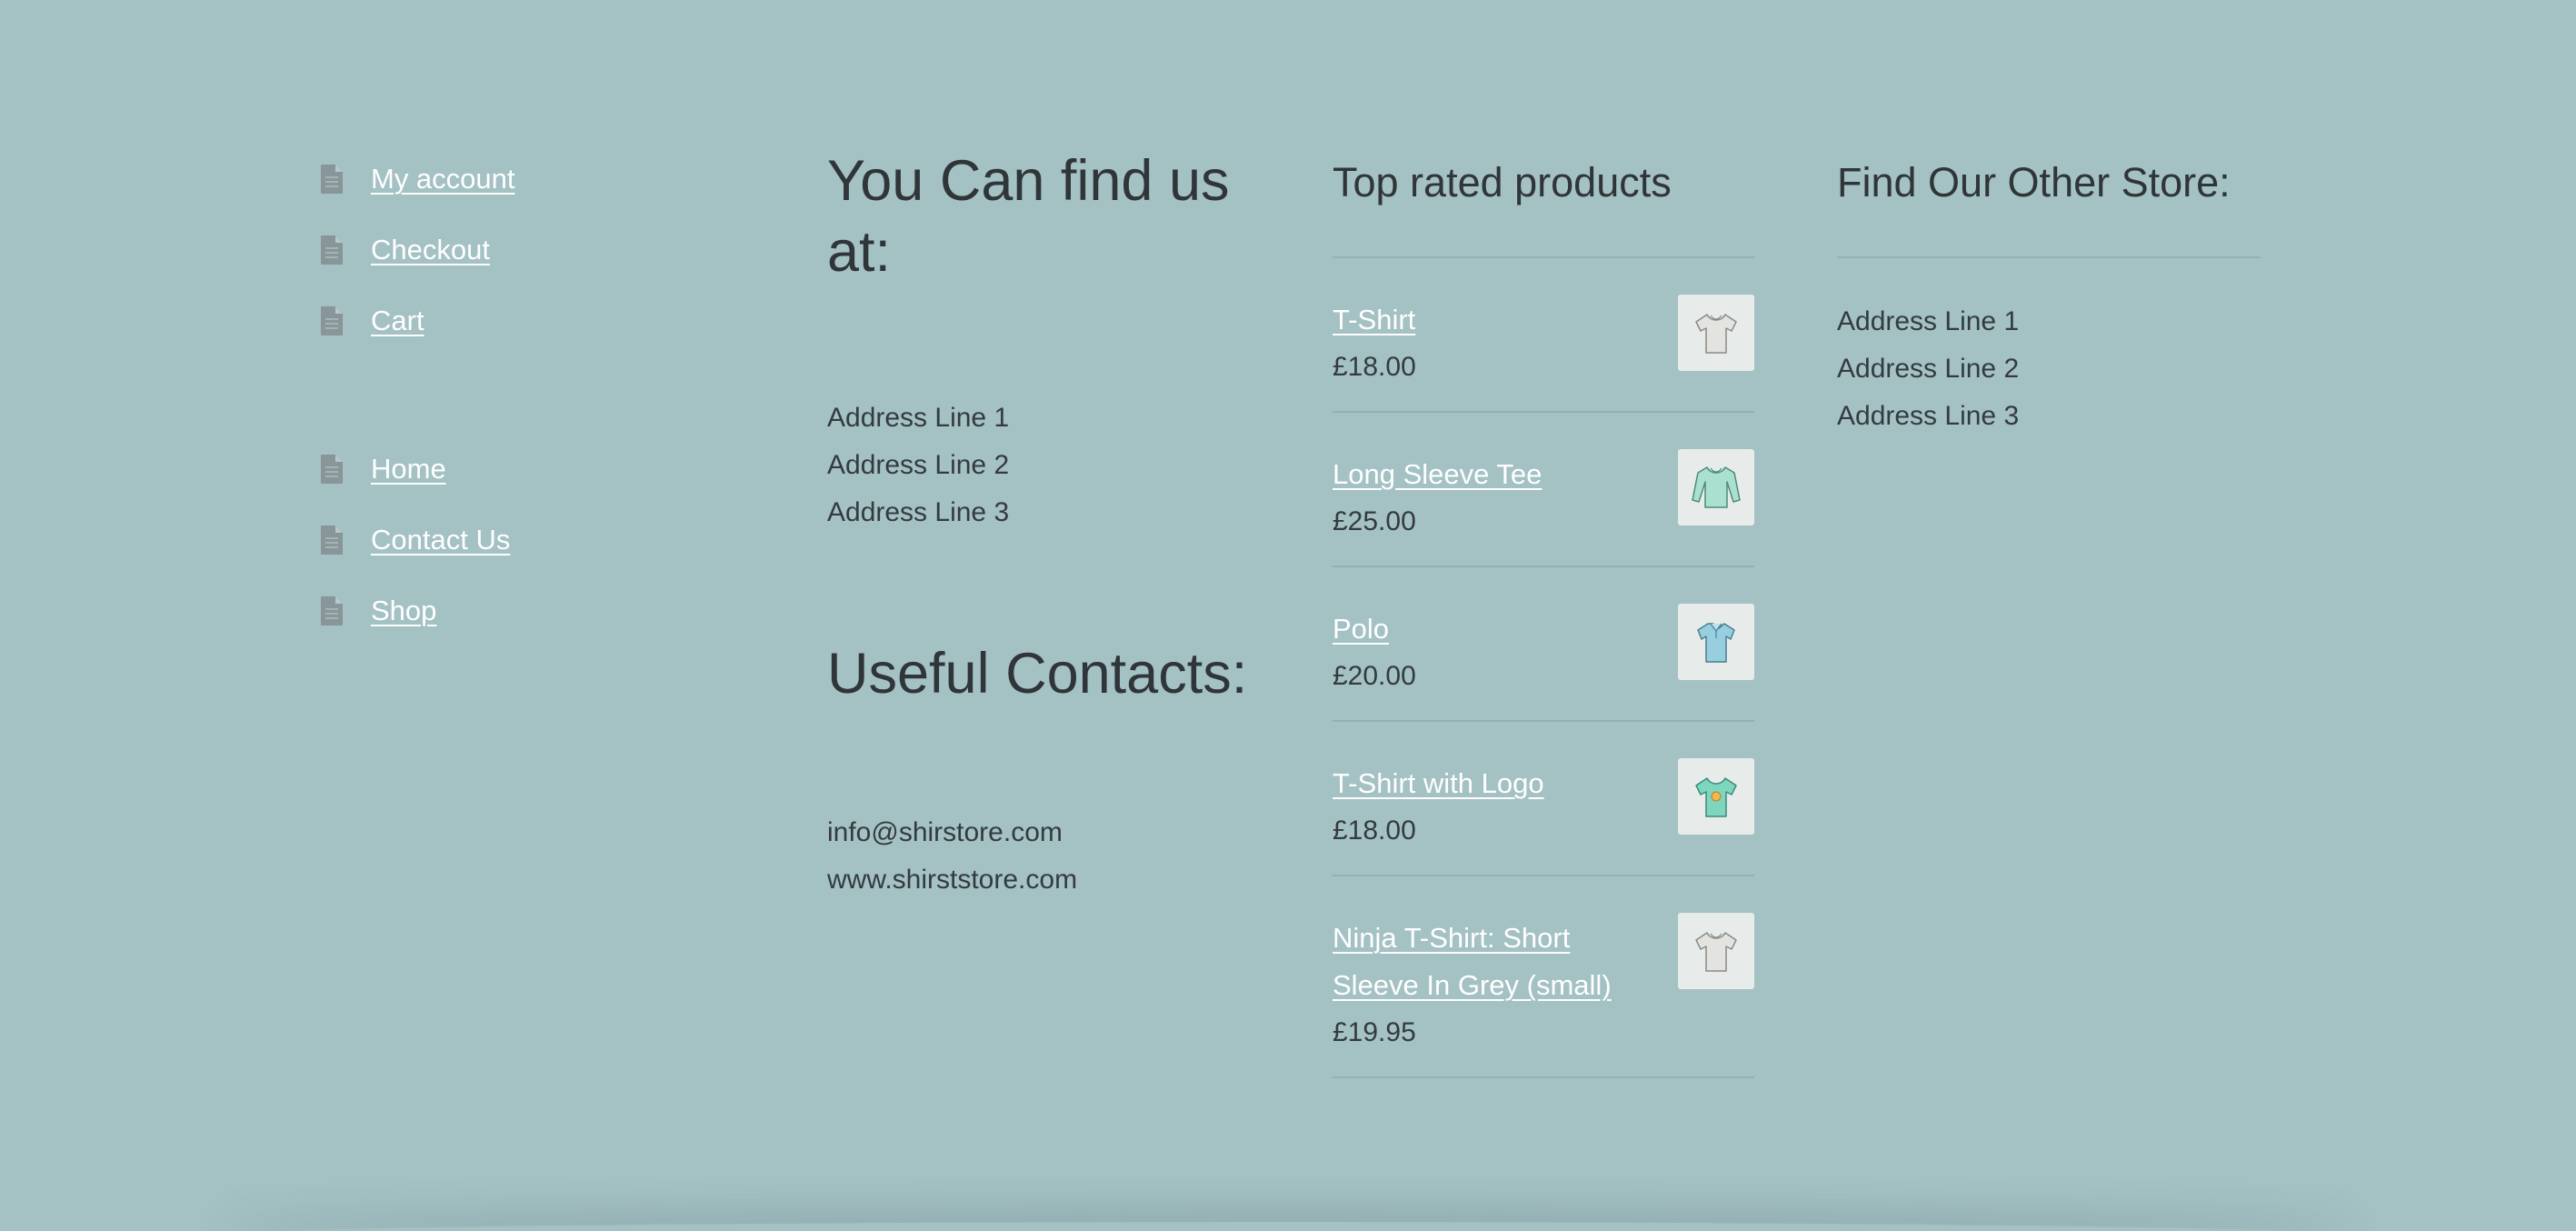  Describe the element at coordinates (1502, 182) in the screenshot. I see `top-rated-heading: Top rated products` at that location.